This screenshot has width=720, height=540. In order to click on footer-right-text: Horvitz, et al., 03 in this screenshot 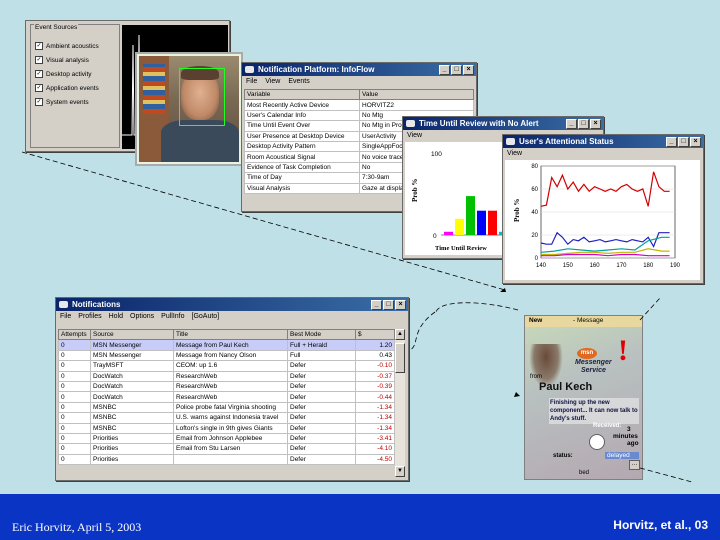, I will do `click(660, 525)`.